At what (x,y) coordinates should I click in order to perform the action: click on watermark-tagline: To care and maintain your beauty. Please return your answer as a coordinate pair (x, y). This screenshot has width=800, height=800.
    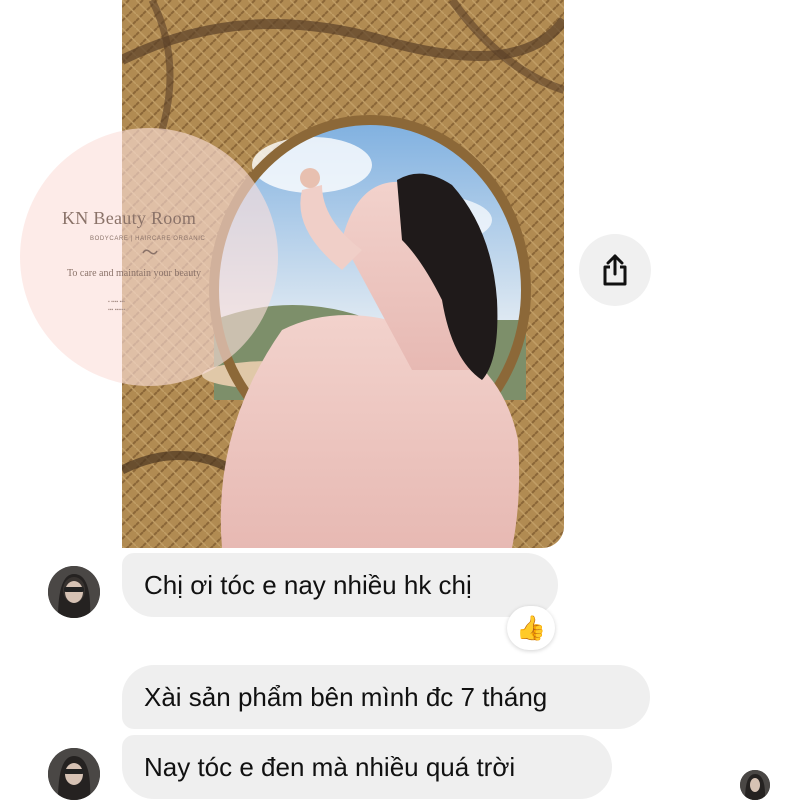
    Looking at the image, I should click on (134, 273).